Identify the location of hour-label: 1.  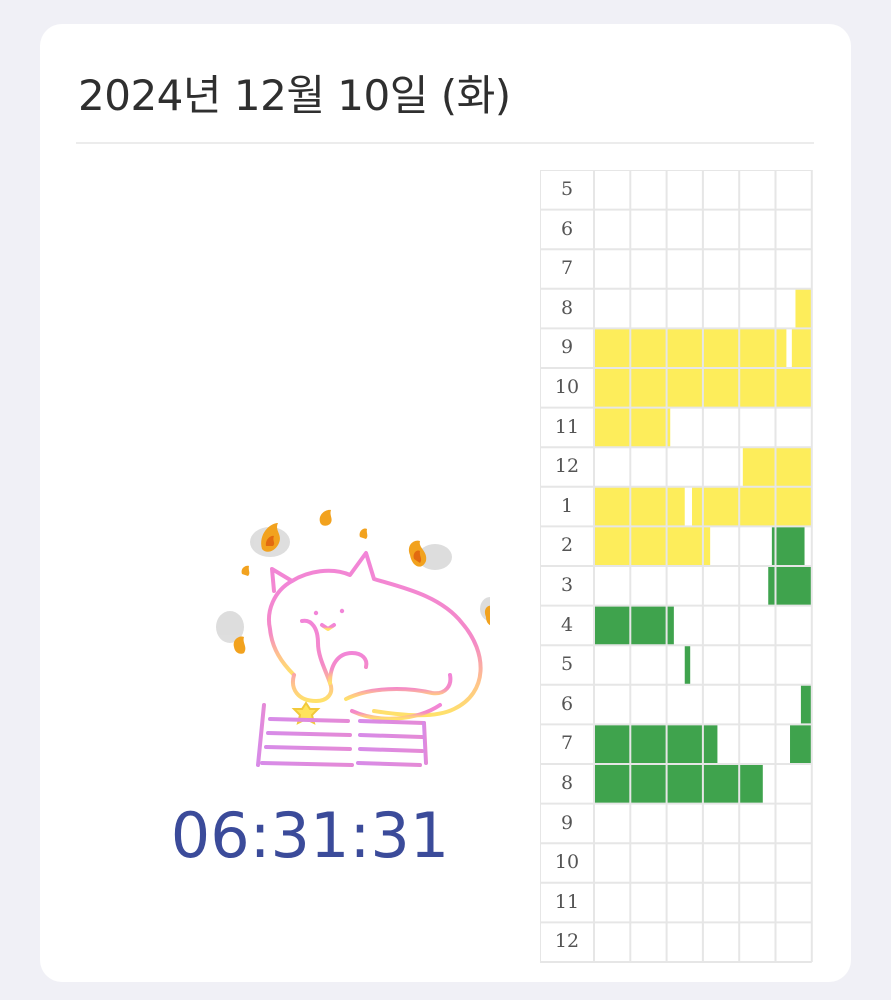
(567, 505).